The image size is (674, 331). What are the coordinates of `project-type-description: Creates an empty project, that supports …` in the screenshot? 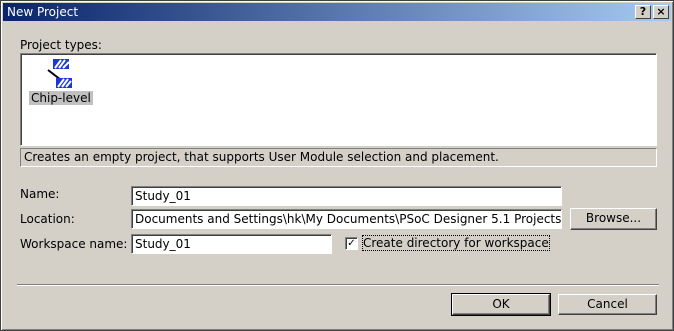 It's located at (338, 157).